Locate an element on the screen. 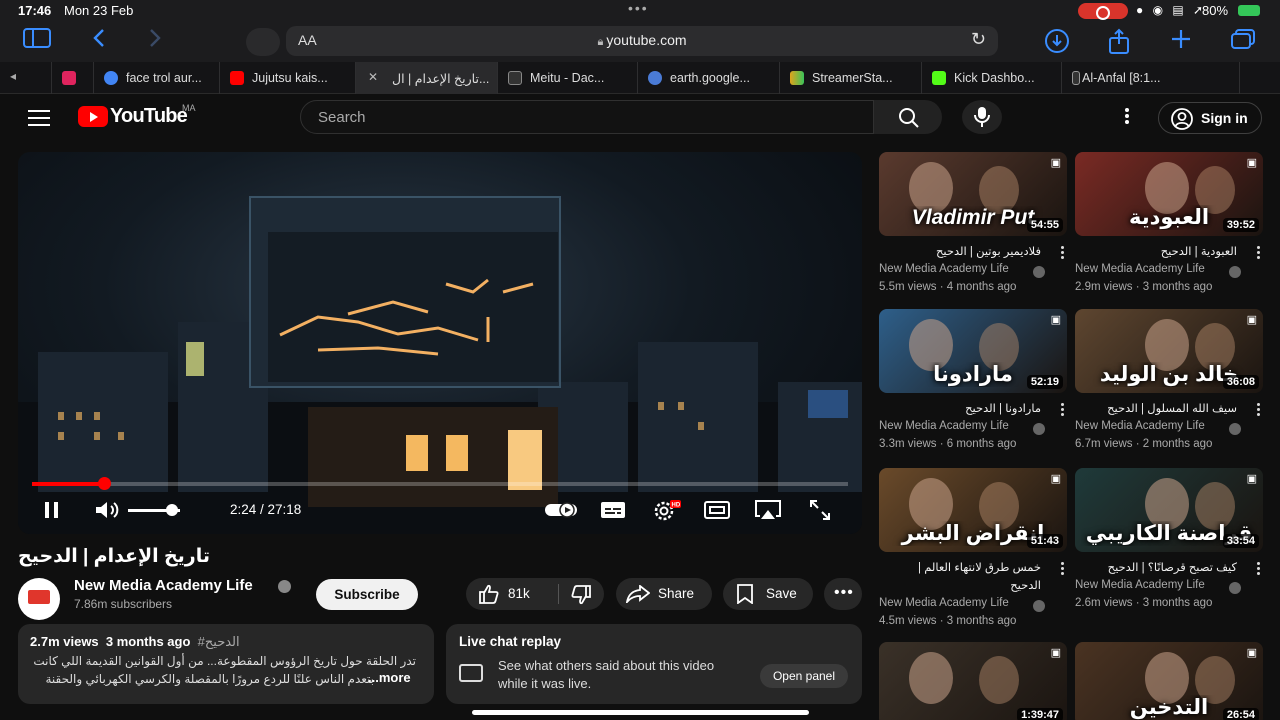 This screenshot has height=720, width=1280. miniplayer-icon is located at coordinates (717, 510).